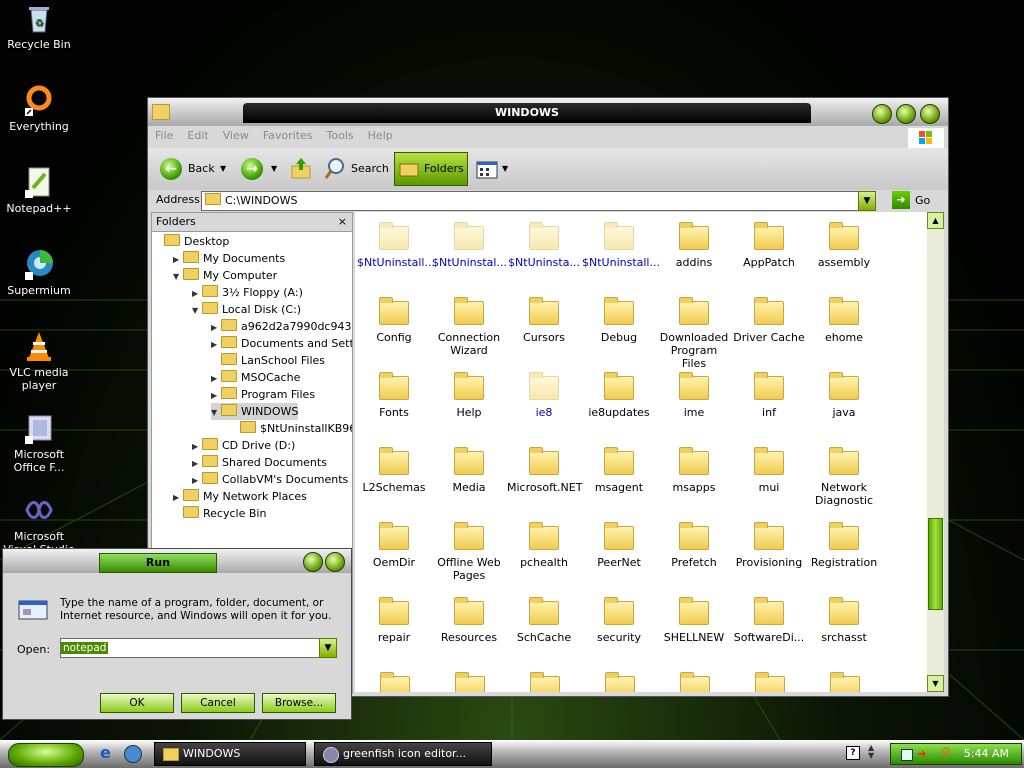 This screenshot has width=1024, height=768. Describe the element at coordinates (229, 258) in the screenshot. I see `tree-item: ▶ My Documents` at that location.